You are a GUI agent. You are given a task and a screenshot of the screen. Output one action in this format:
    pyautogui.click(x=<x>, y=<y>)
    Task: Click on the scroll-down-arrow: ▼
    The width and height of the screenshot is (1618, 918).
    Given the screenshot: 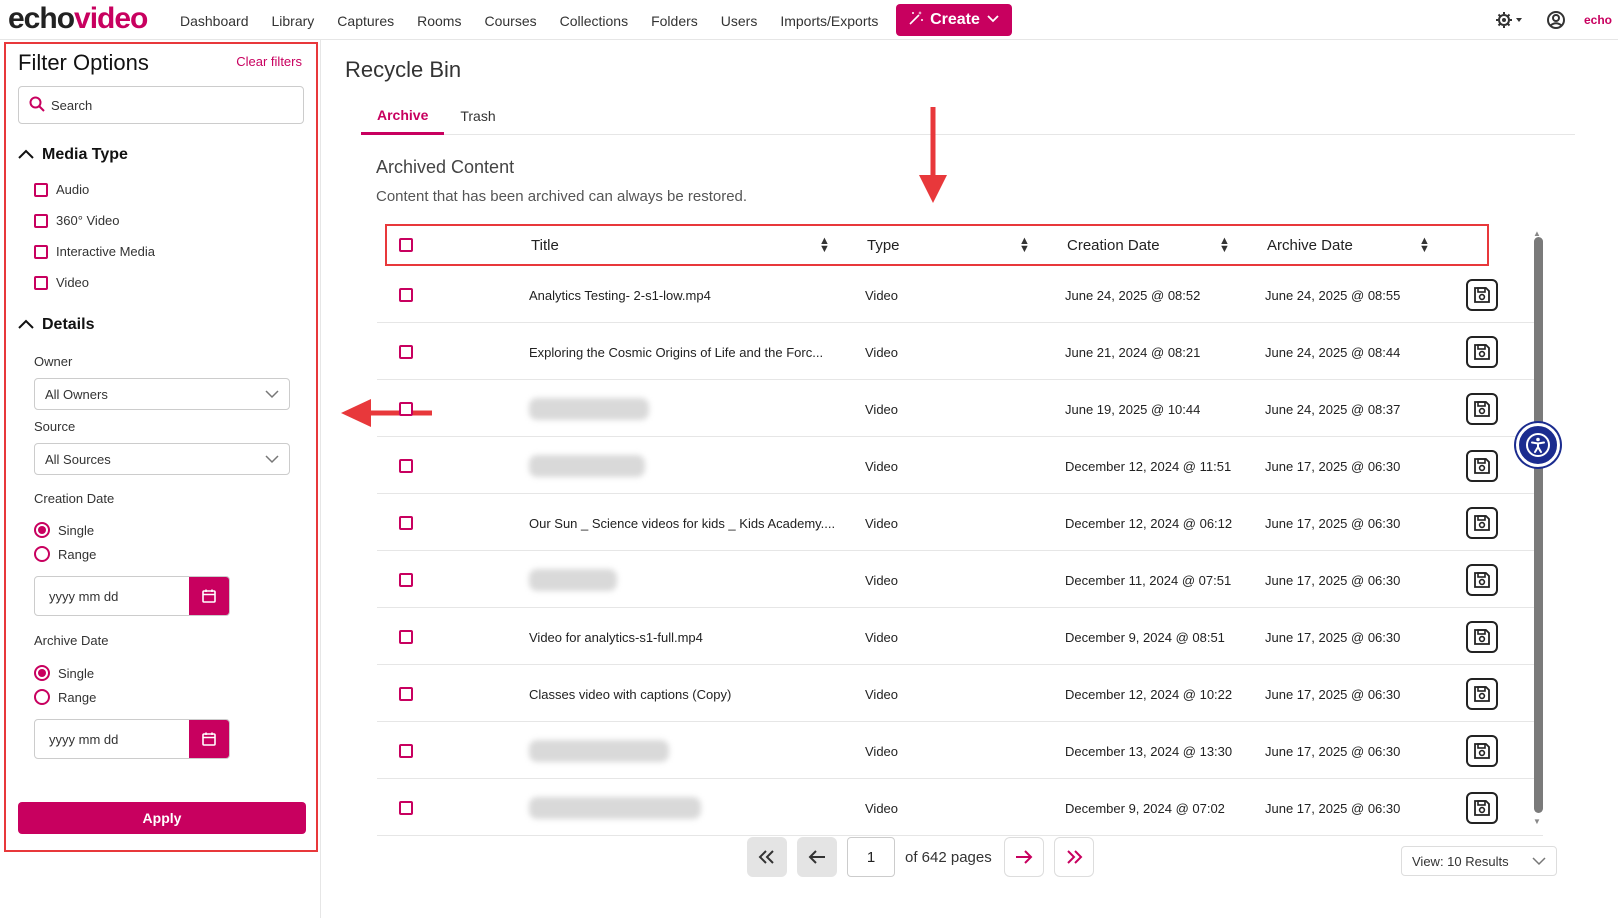 What is the action you would take?
    pyautogui.click(x=1537, y=821)
    